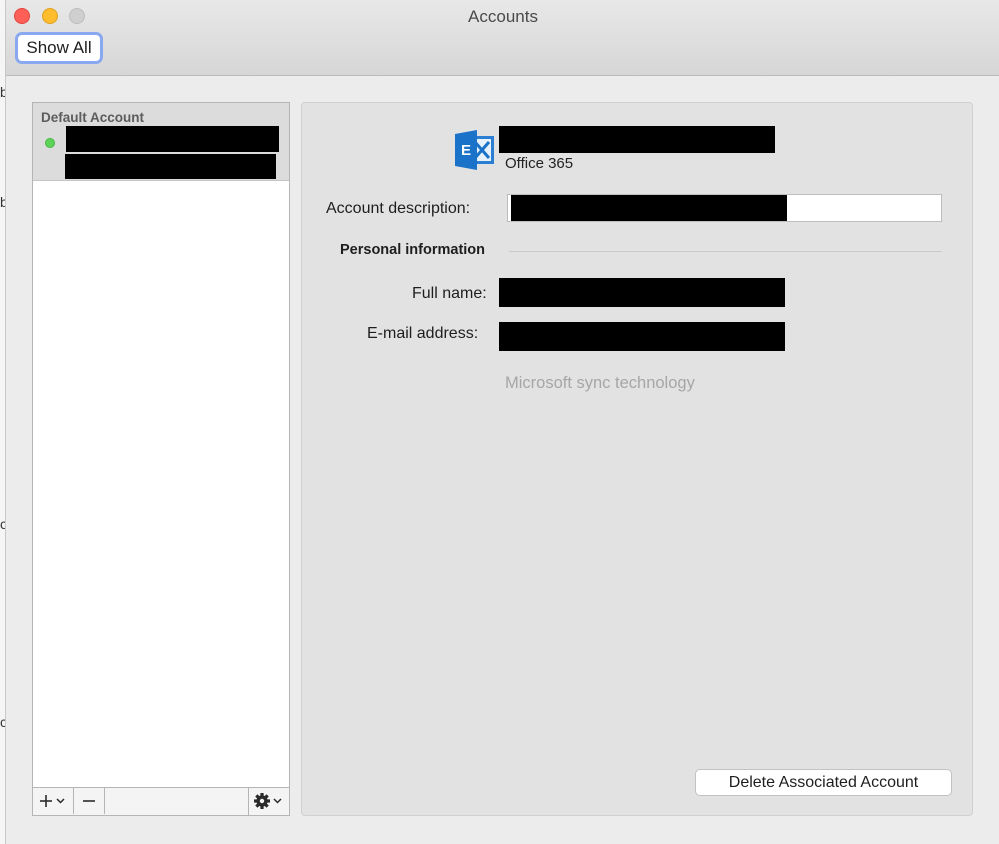 Image resolution: width=999 pixels, height=844 pixels. I want to click on sidebar-toolbar, so click(161, 801).